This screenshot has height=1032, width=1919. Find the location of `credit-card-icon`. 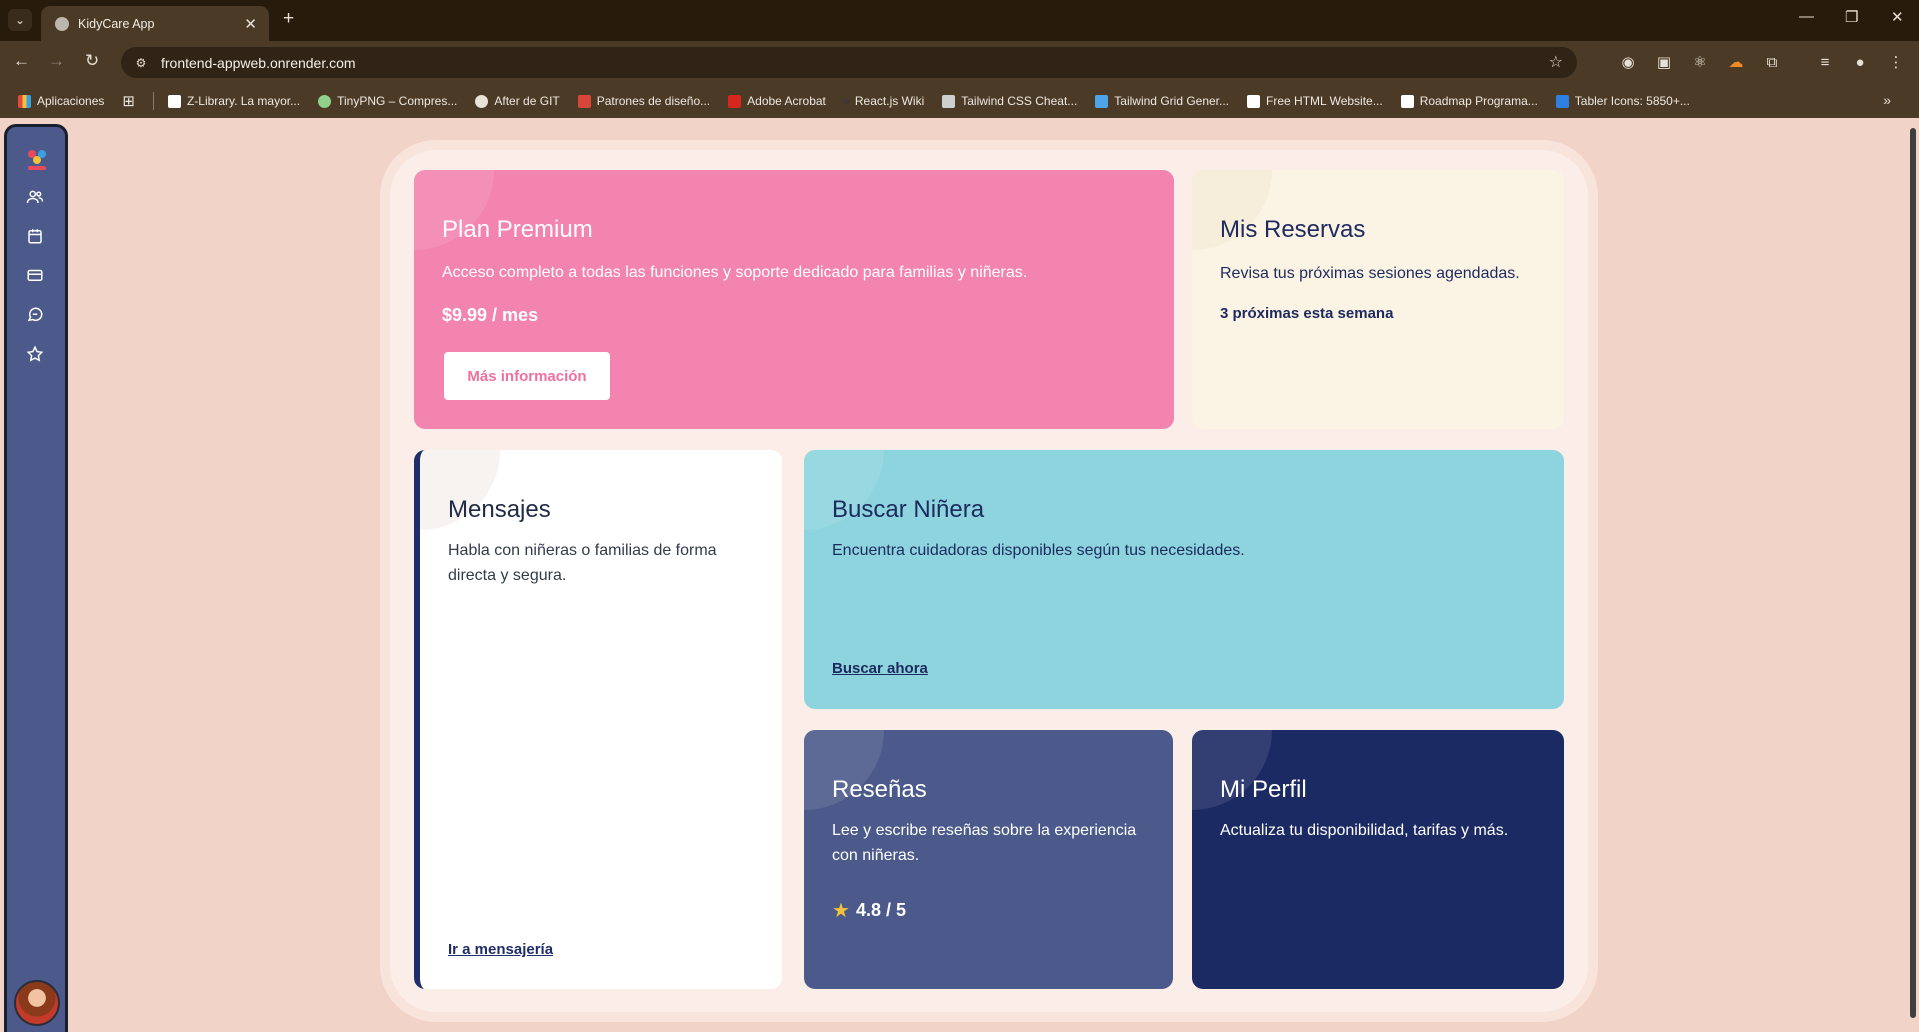

credit-card-icon is located at coordinates (35, 275).